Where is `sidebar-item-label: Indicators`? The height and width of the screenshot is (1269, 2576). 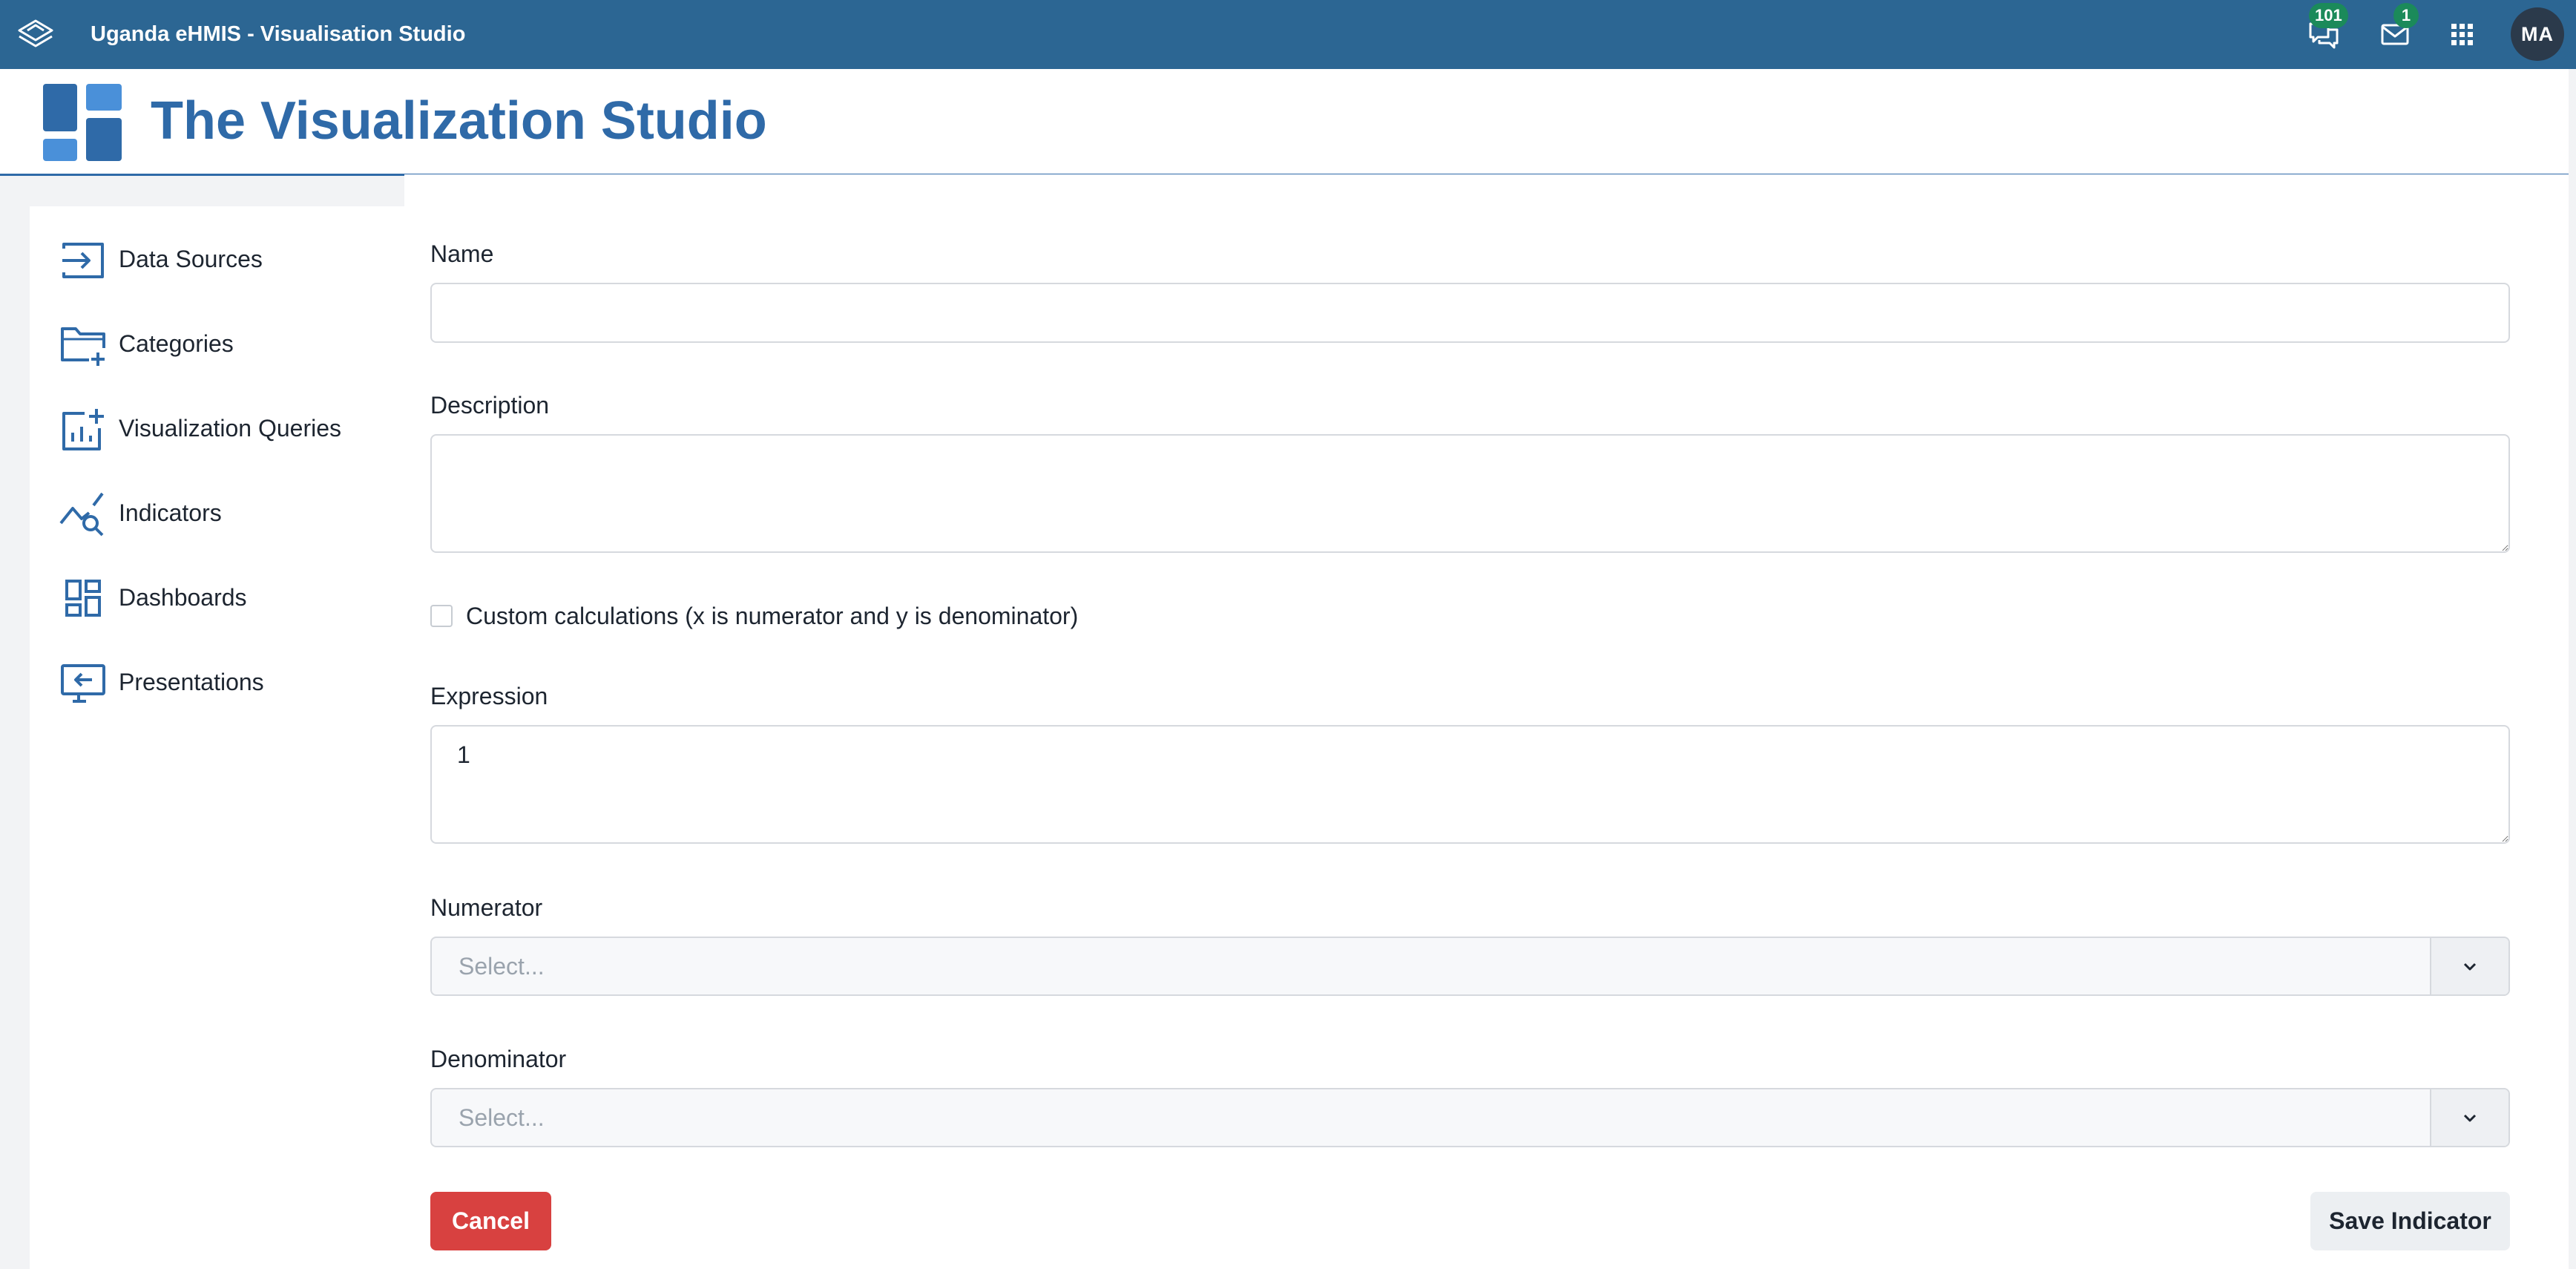 sidebar-item-label: Indicators is located at coordinates (170, 512).